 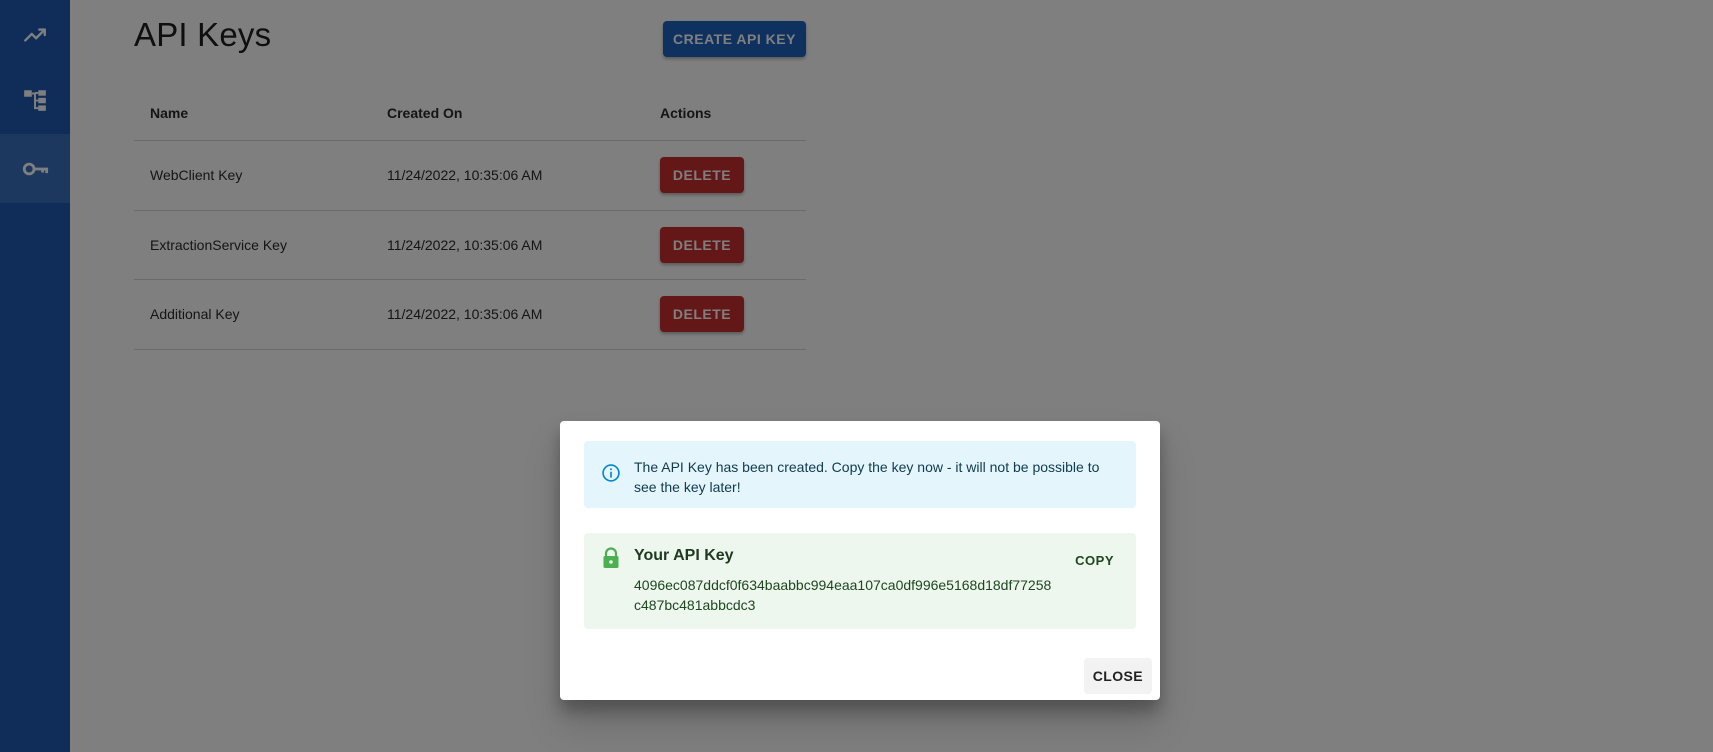 What do you see at coordinates (1094, 560) in the screenshot?
I see `copy-button: COPY` at bounding box center [1094, 560].